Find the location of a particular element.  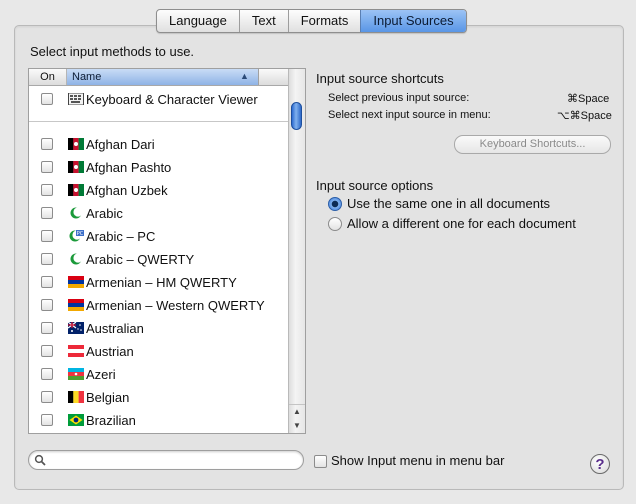

list-item-label: Afghan Uzbek is located at coordinates (127, 190).